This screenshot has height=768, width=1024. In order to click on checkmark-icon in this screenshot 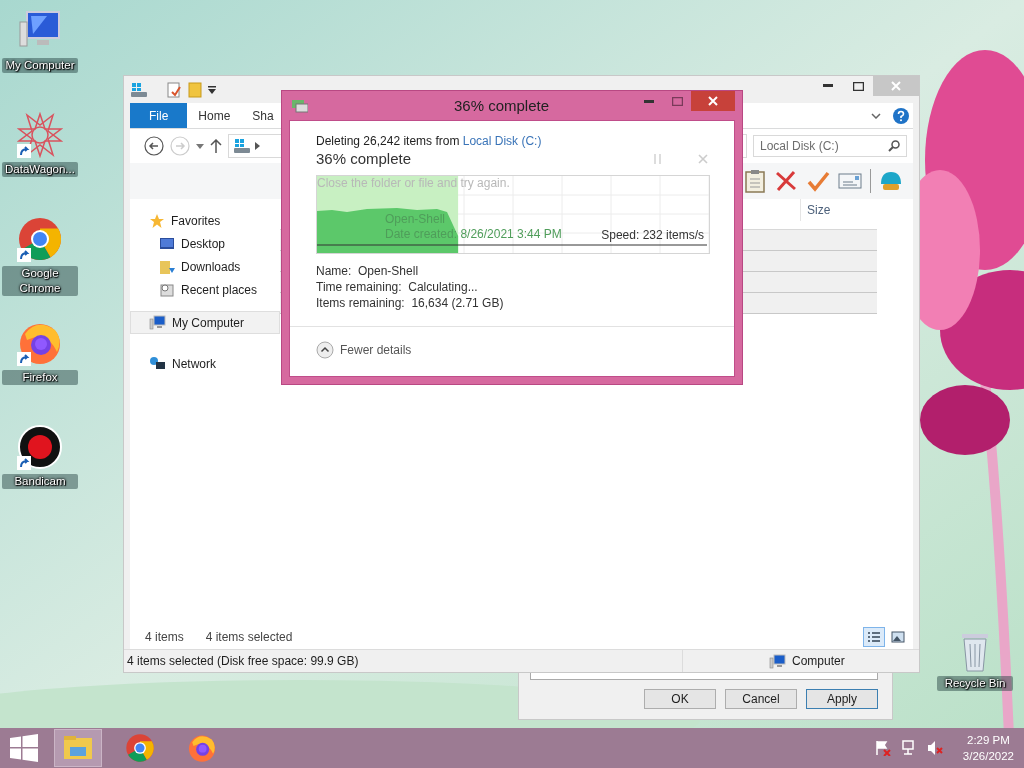, I will do `click(818, 181)`.